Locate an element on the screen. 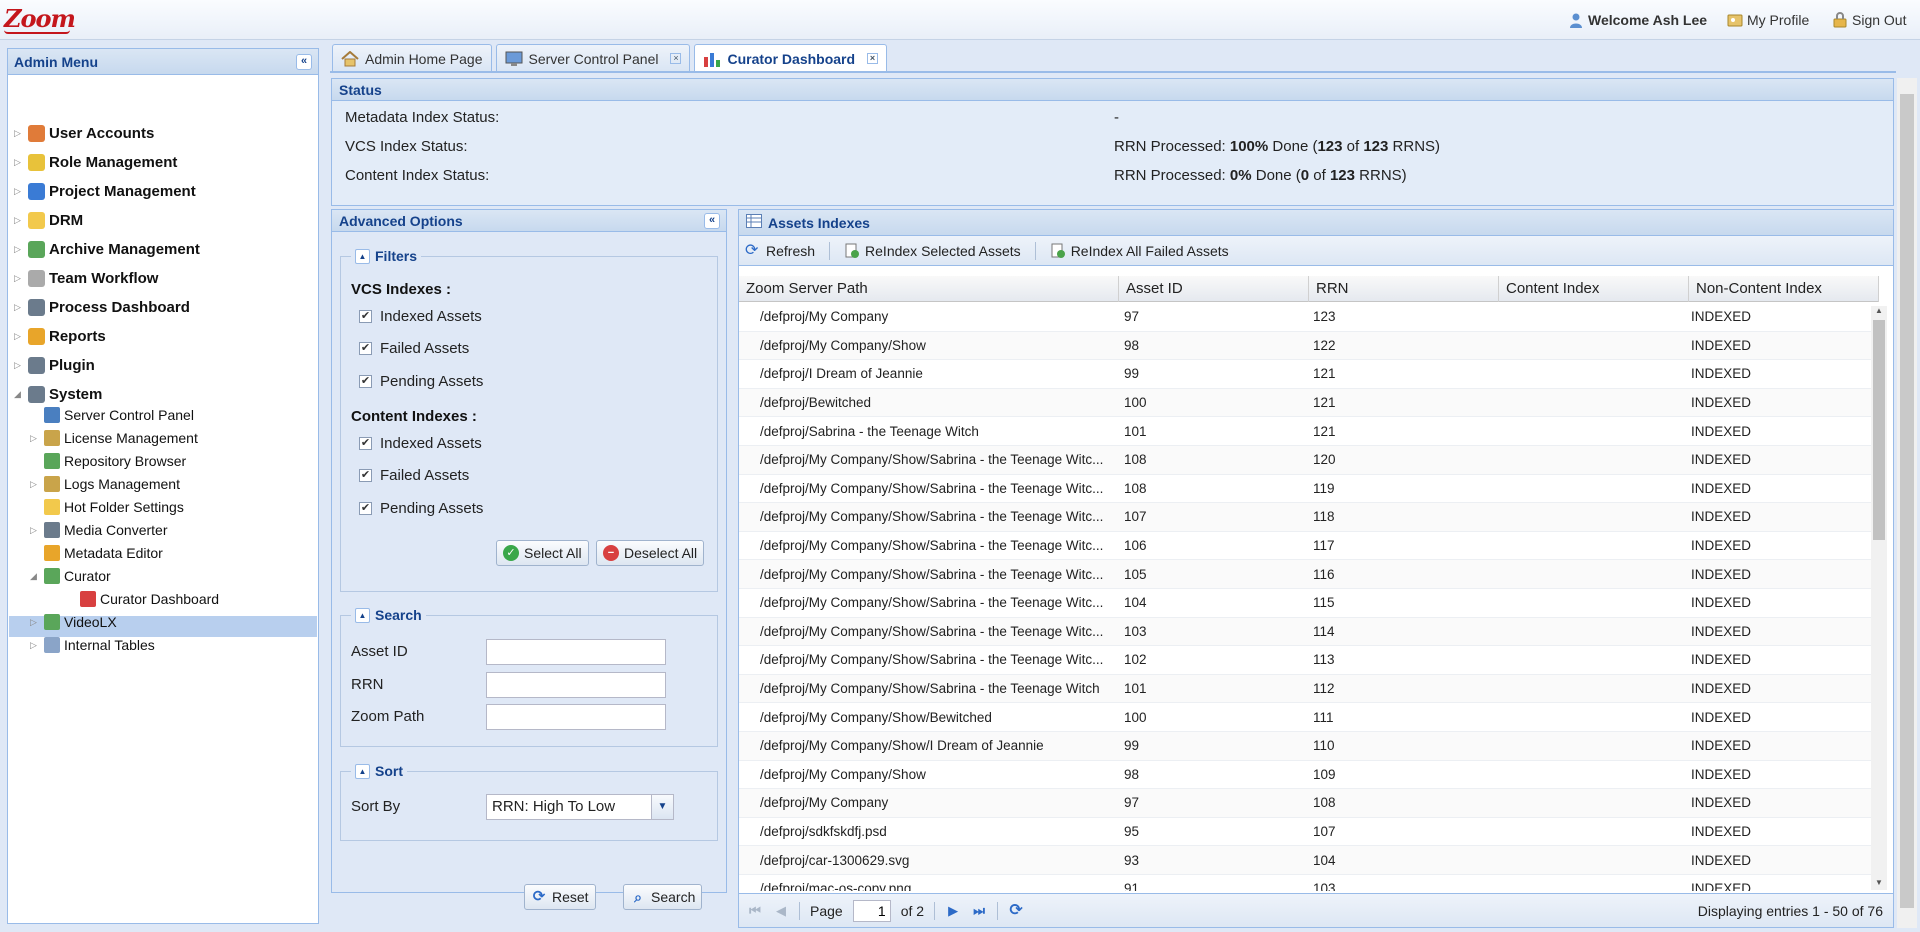 The width and height of the screenshot is (1920, 932). collapse-menu-icon: « is located at coordinates (304, 62).